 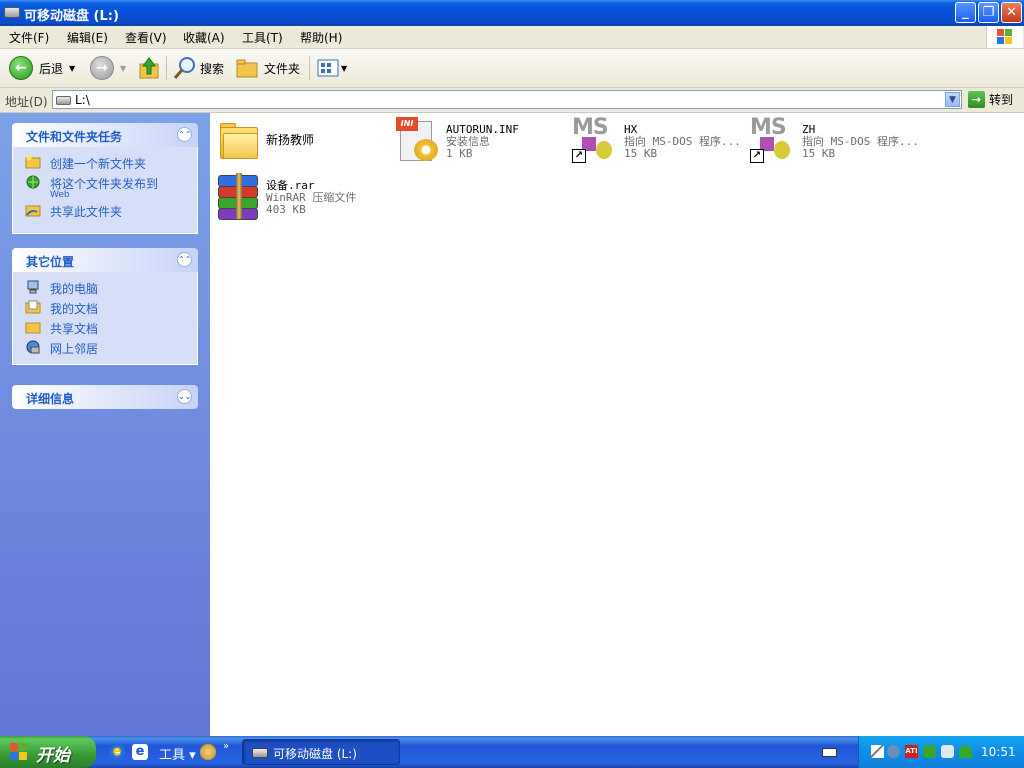 I want to click on panel-body: 创建一个新文件夹 将这个文件夹发布到 Web 共享此文件夹, so click(x=105, y=190).